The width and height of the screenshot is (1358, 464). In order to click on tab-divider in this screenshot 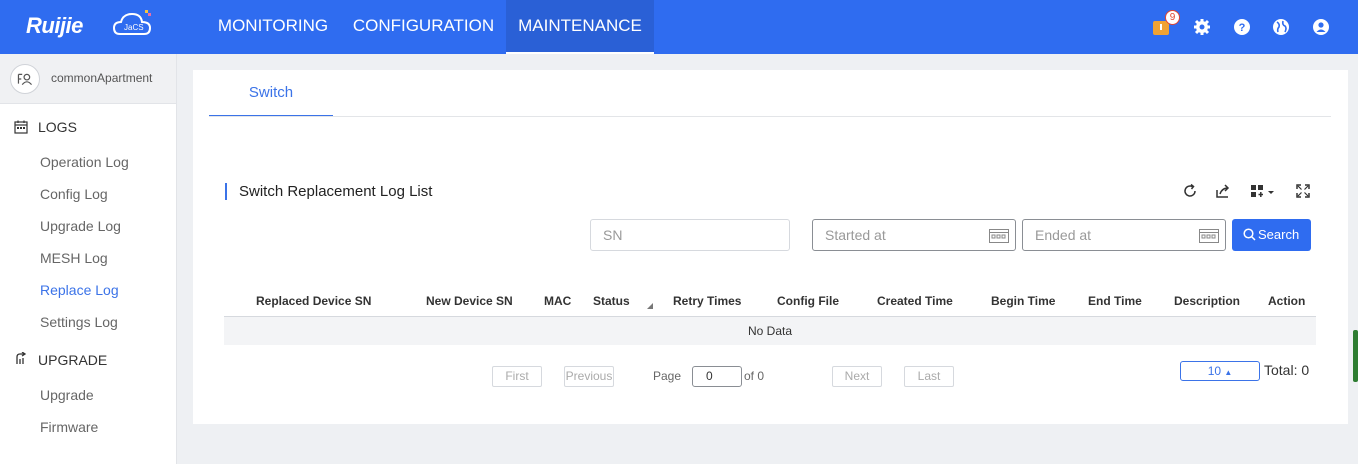, I will do `click(770, 116)`.